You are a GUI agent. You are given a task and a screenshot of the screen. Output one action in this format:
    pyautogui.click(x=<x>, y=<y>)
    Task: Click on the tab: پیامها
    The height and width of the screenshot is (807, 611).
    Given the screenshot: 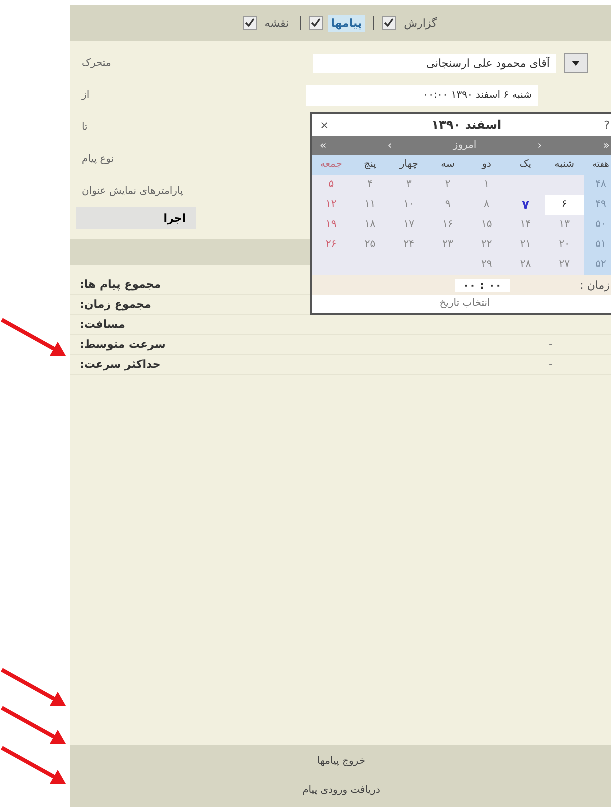 What is the action you would take?
    pyautogui.click(x=347, y=23)
    